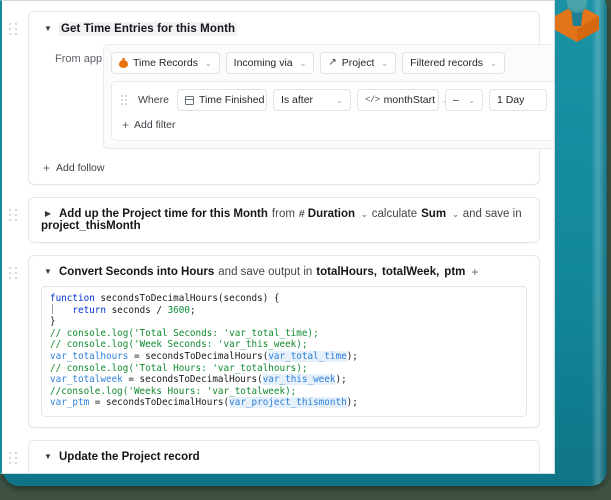 The image size is (611, 500). What do you see at coordinates (301, 214) in the screenshot?
I see `hash-icon: #` at bounding box center [301, 214].